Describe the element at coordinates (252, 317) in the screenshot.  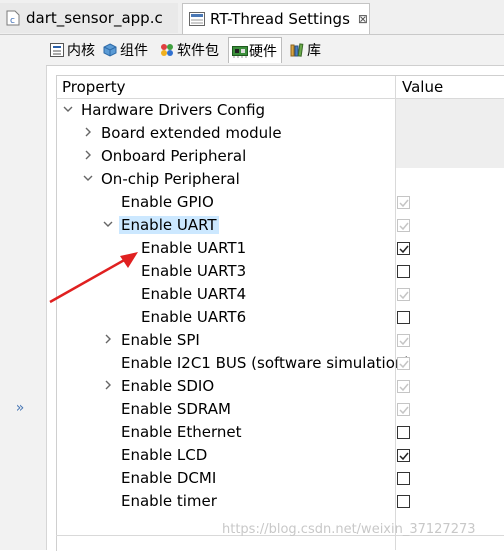
I see `tree-row: Enable UART6` at that location.